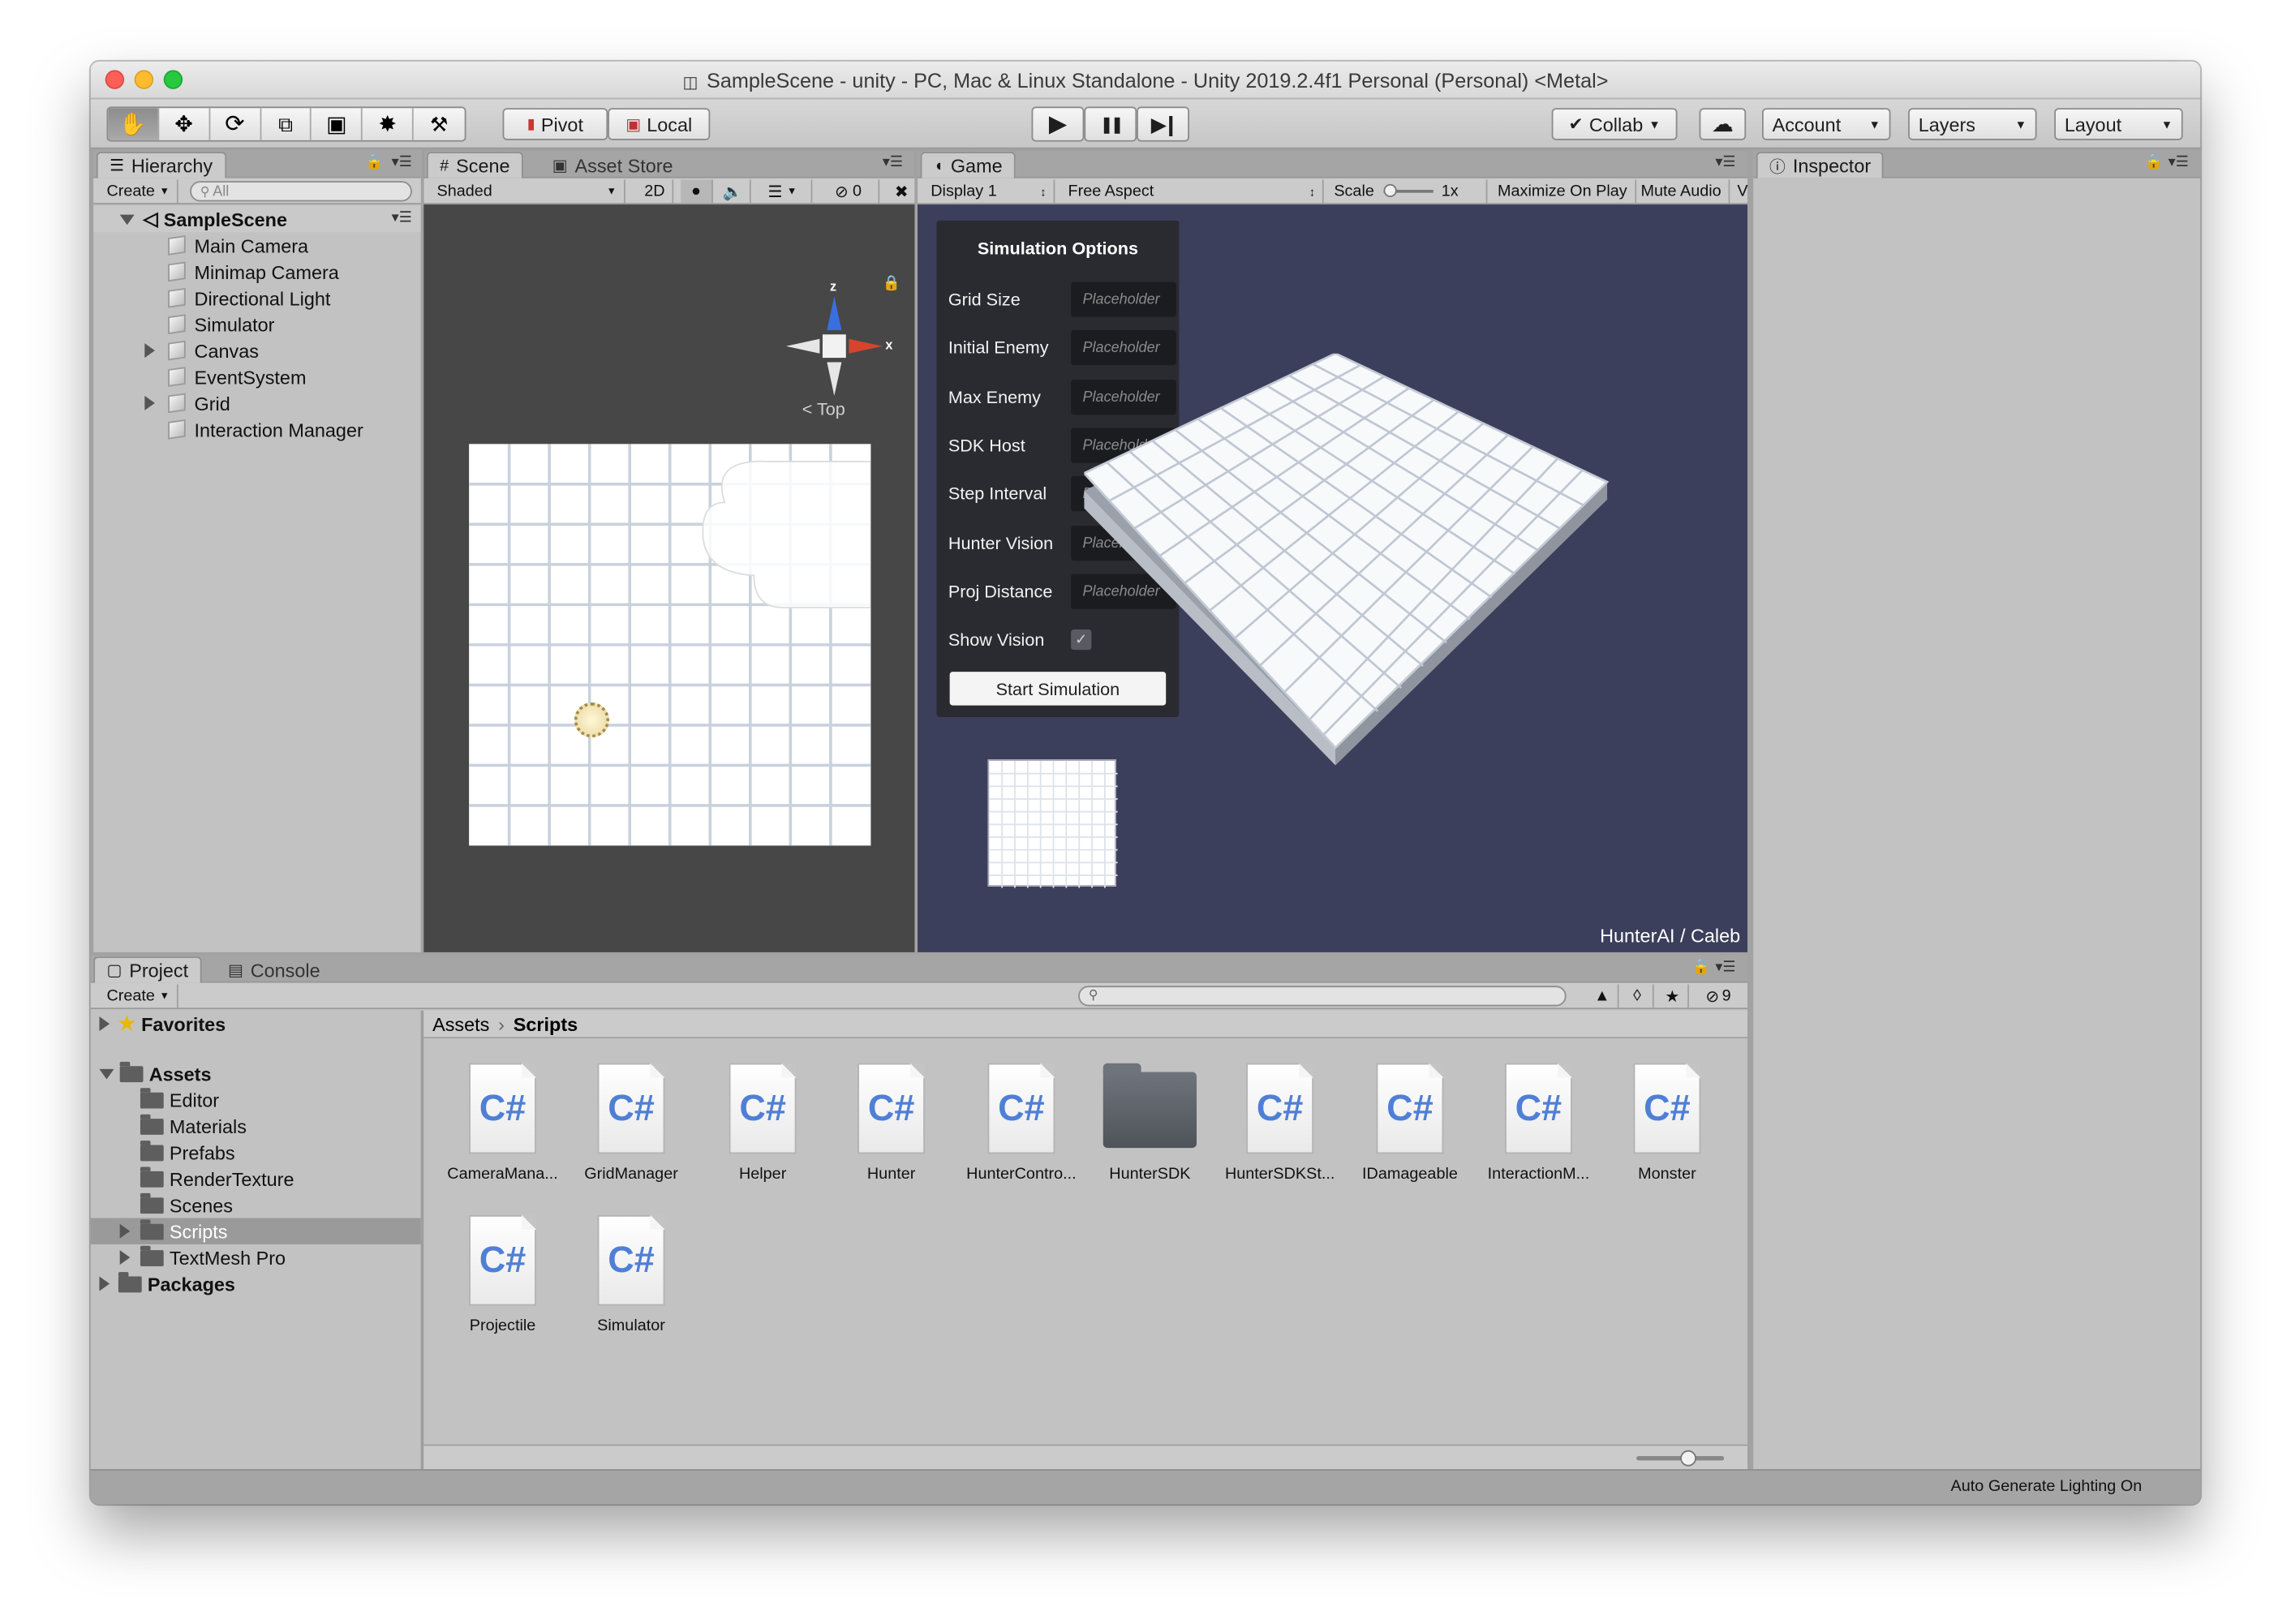 The image size is (2291, 1624). What do you see at coordinates (257, 376) in the screenshot?
I see `hierarchy-item: EventSystem` at bounding box center [257, 376].